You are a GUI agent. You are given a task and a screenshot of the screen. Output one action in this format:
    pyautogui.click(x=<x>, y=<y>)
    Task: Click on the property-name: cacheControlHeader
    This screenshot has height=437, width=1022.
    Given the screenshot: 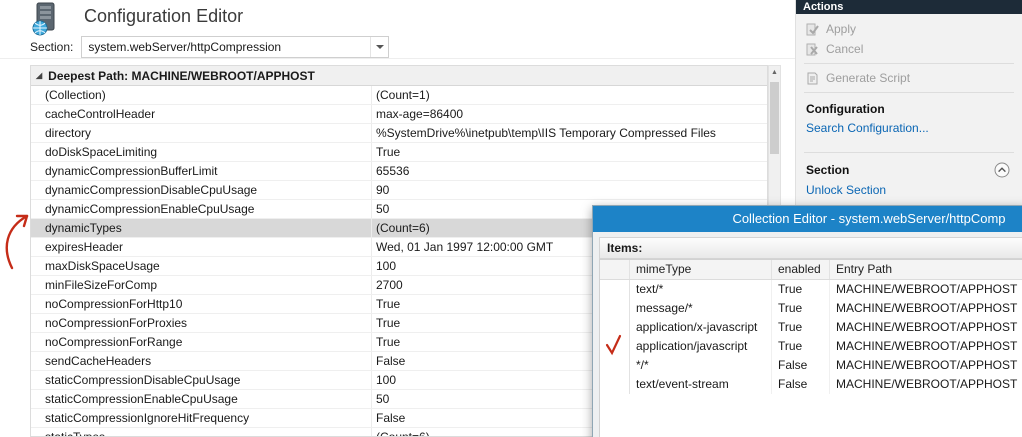 What is the action you would take?
    pyautogui.click(x=100, y=114)
    